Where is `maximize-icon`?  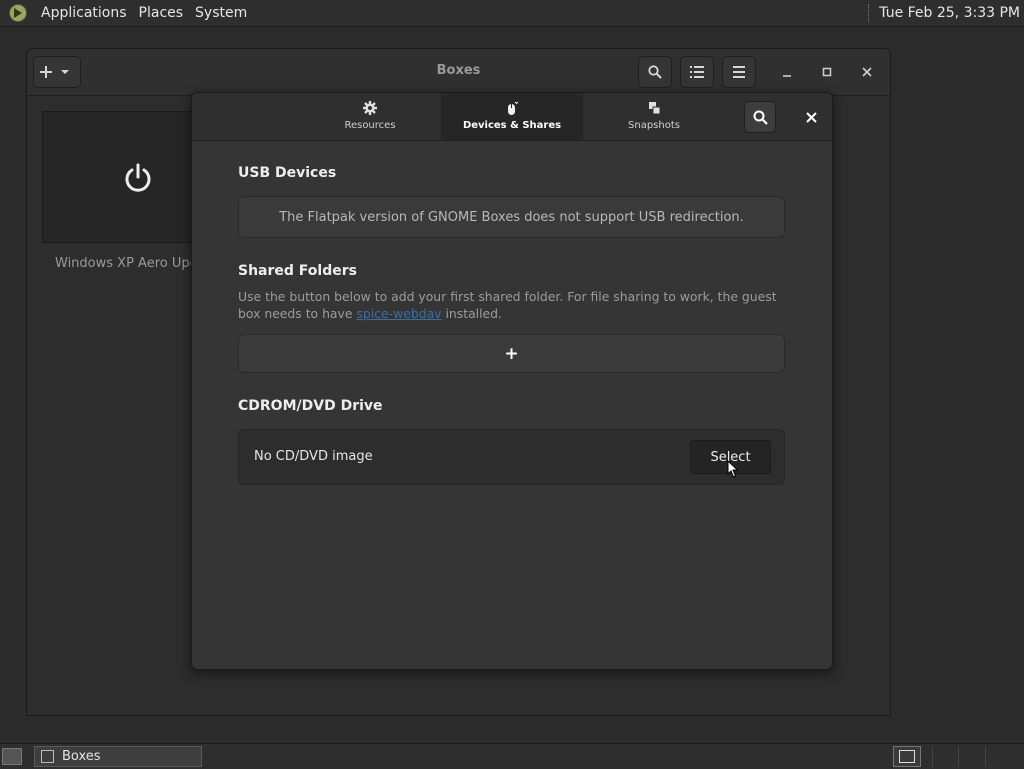
maximize-icon is located at coordinates (827, 72).